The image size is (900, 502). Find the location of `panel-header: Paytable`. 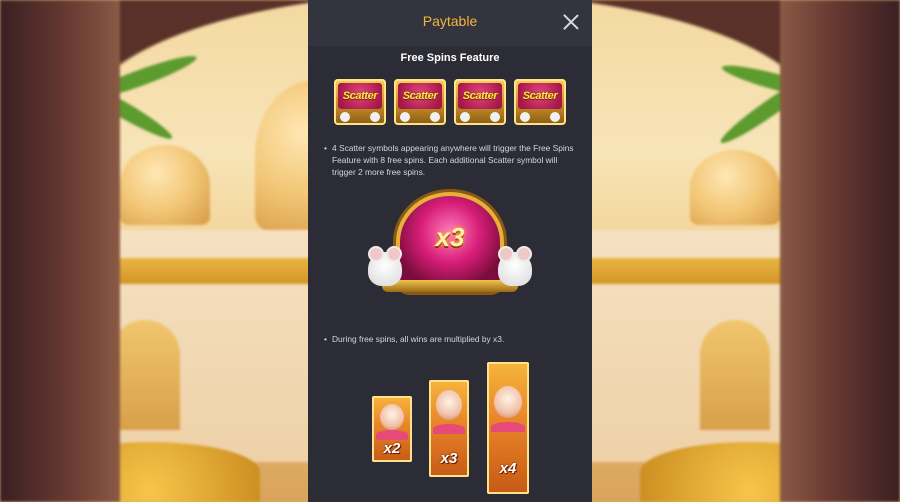

panel-header: Paytable is located at coordinates (450, 23).